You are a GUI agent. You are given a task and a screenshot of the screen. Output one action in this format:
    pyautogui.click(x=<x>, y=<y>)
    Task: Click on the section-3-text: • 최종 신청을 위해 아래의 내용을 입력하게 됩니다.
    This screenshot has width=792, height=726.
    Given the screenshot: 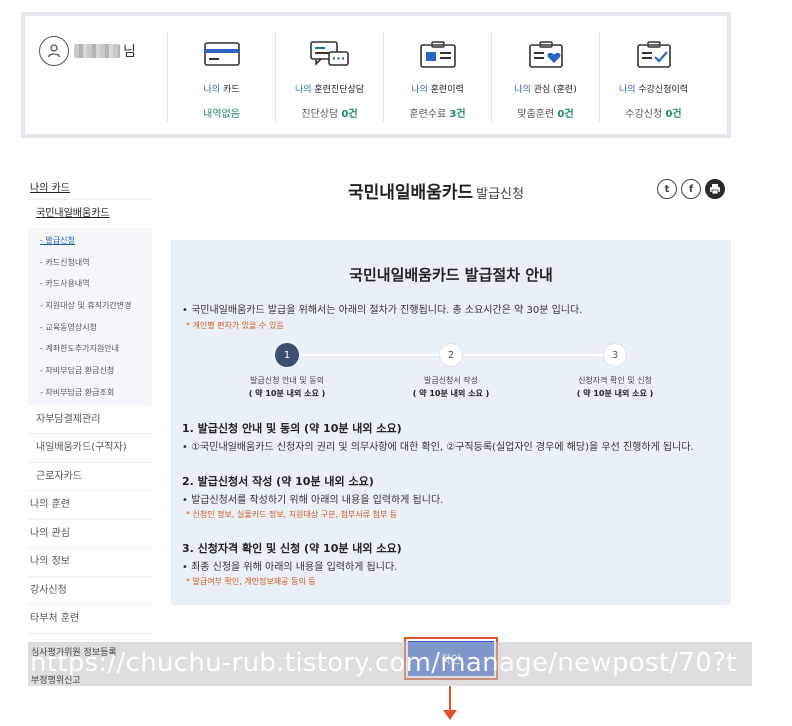 What is the action you would take?
    pyautogui.click(x=290, y=567)
    